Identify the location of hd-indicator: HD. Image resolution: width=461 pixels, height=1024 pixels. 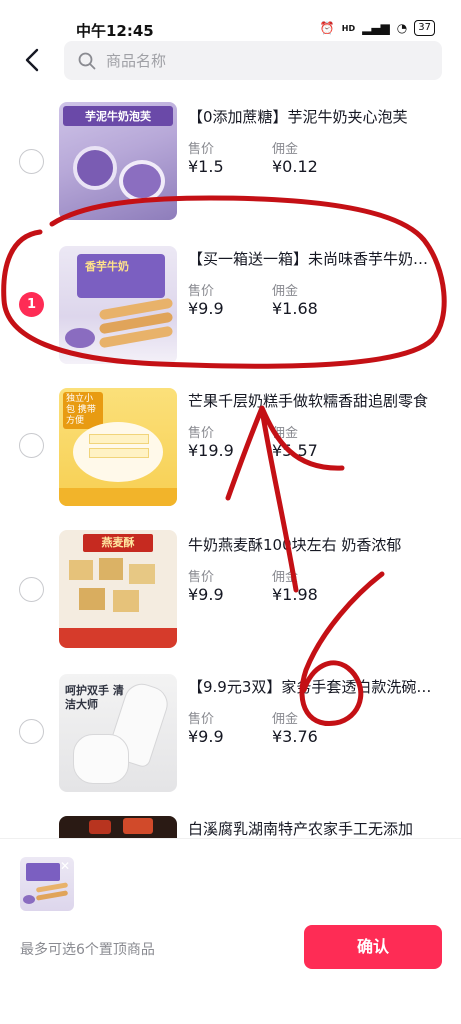
(348, 28).